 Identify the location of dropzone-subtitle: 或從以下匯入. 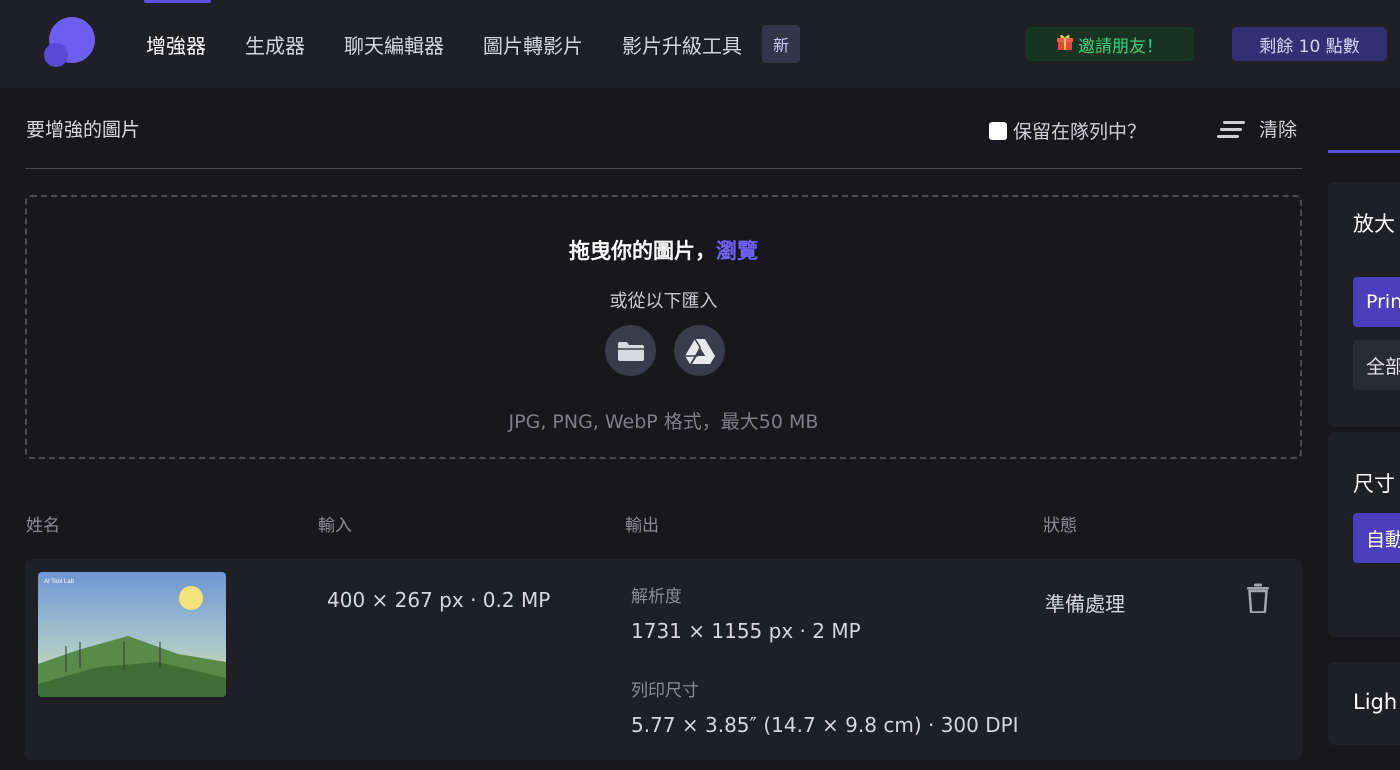
(663, 301).